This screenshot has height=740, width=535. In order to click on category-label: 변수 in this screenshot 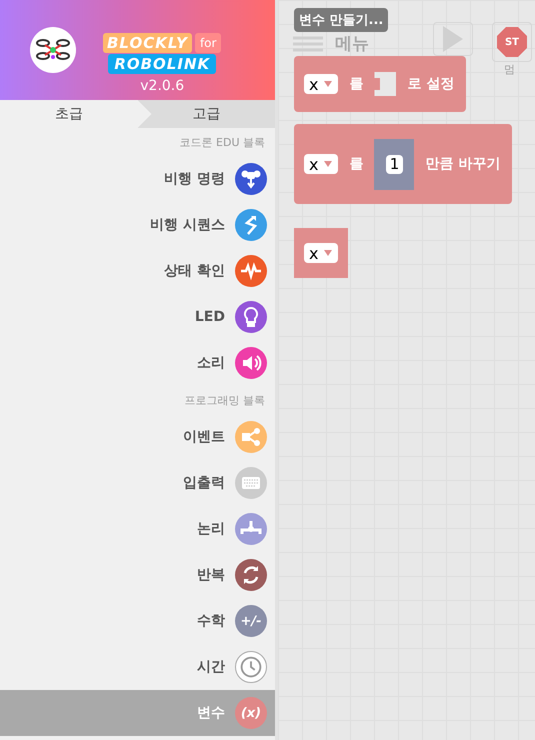, I will do `click(211, 713)`.